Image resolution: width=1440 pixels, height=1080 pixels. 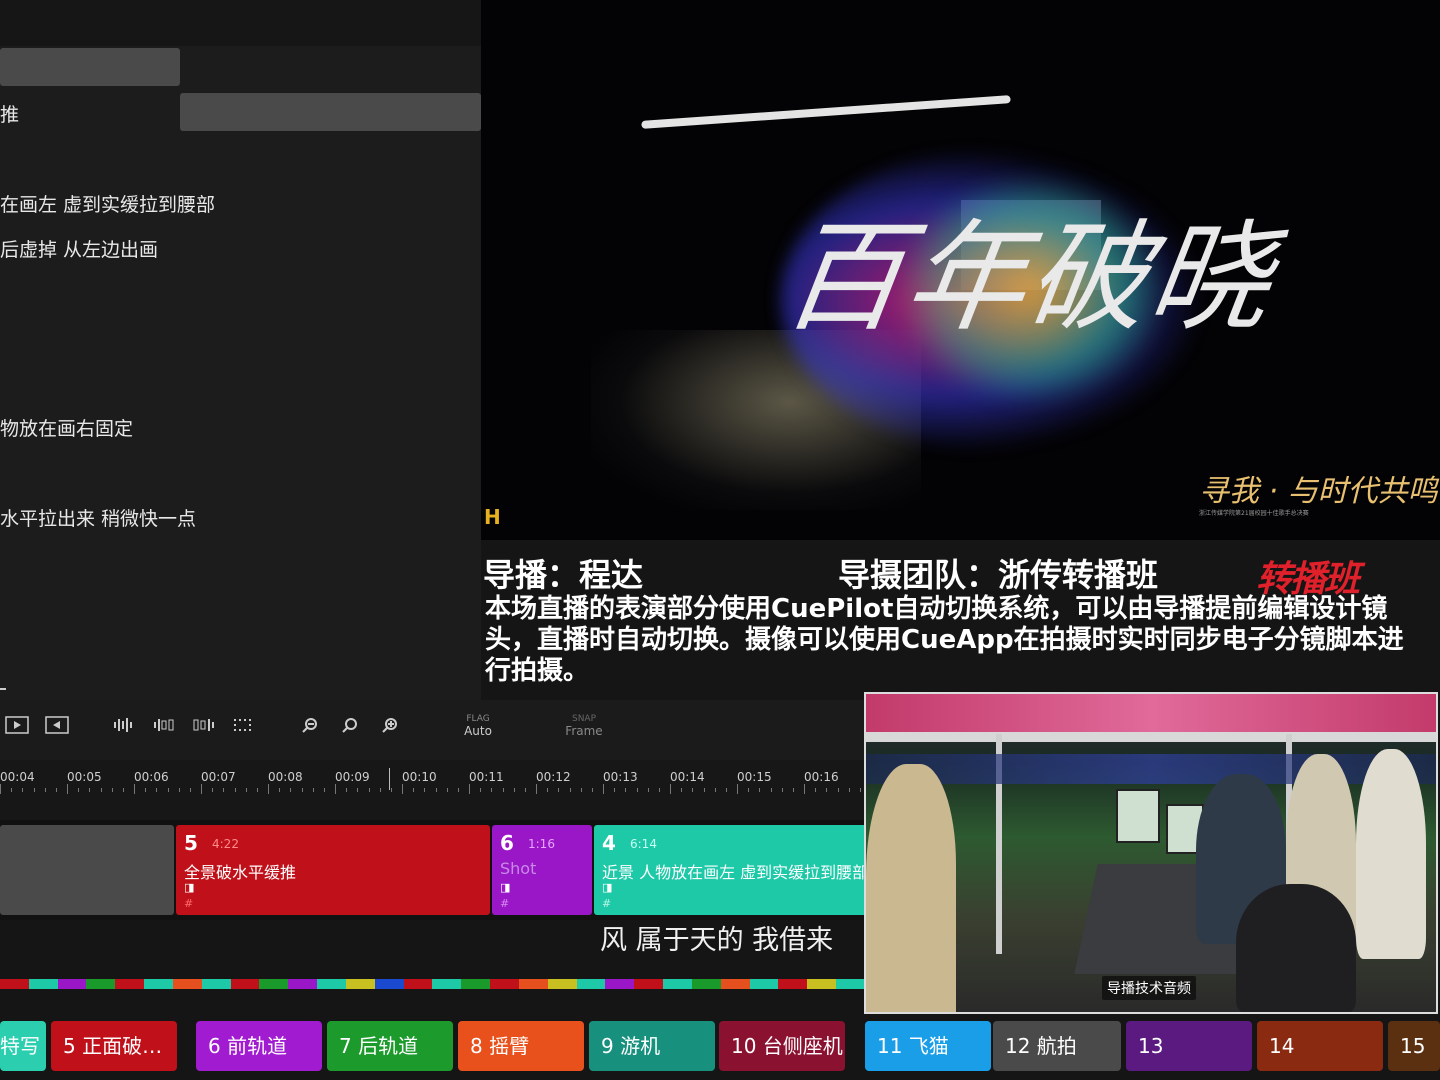 I want to click on camera-button-label: 8 摇臂, so click(x=500, y=1046).